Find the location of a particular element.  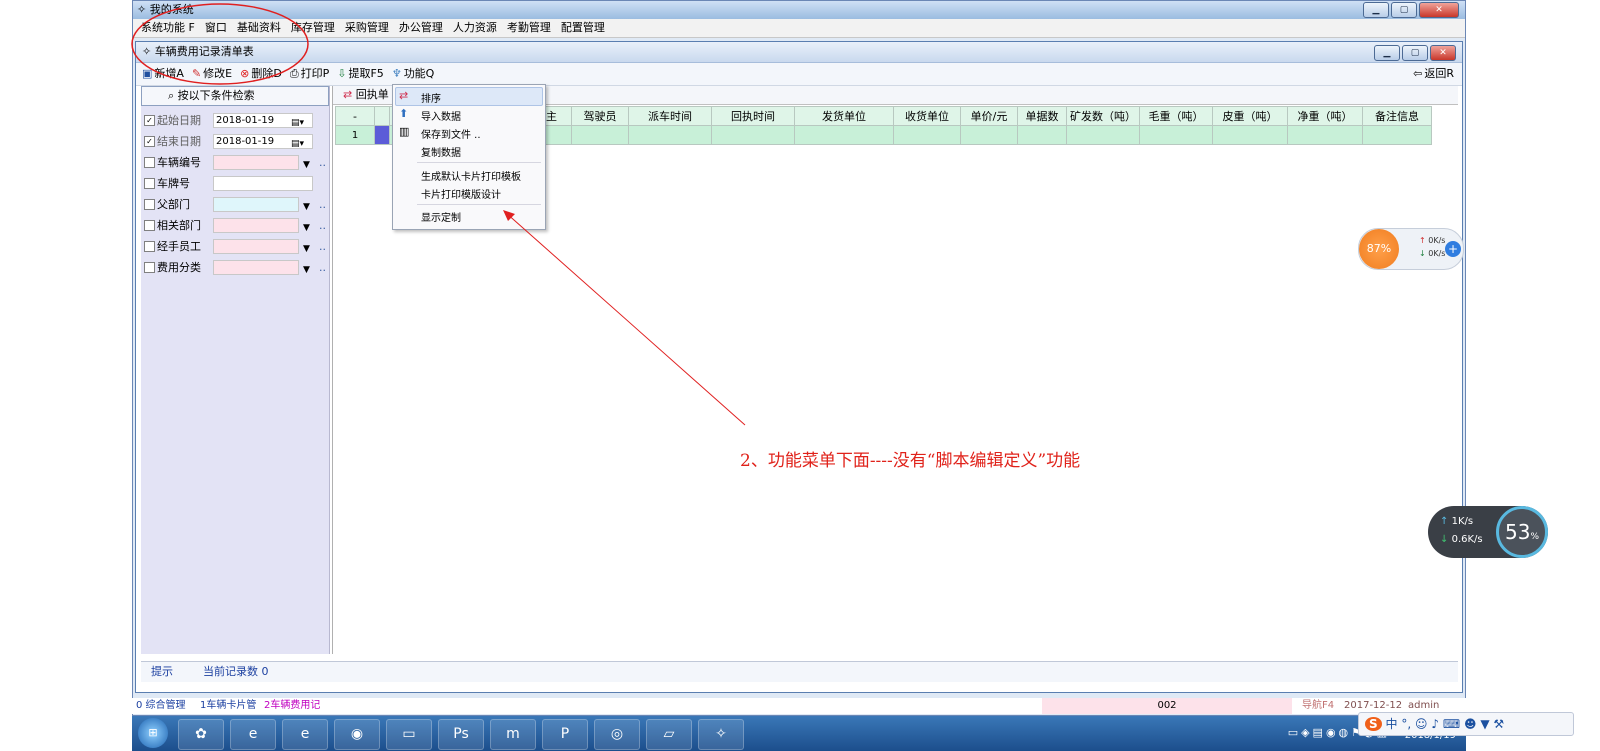

start-button: ⊞ is located at coordinates (153, 733).